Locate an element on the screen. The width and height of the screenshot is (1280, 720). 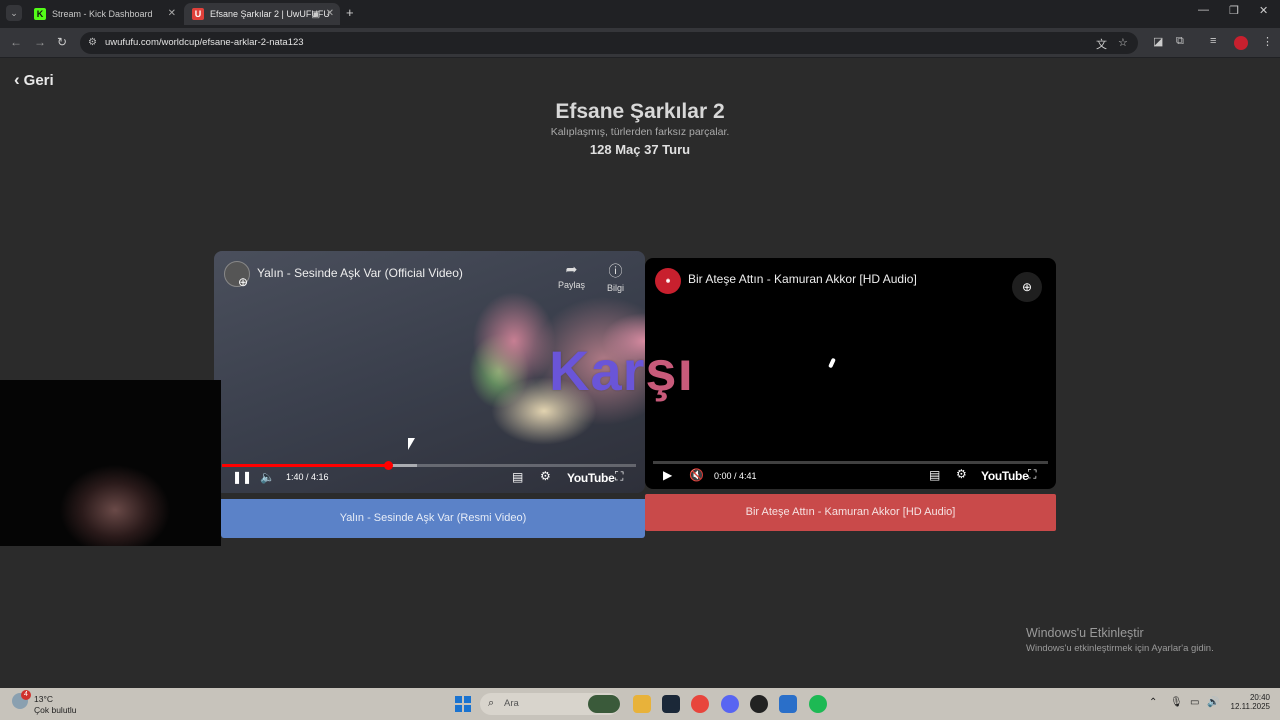
store-icon is located at coordinates (788, 704).